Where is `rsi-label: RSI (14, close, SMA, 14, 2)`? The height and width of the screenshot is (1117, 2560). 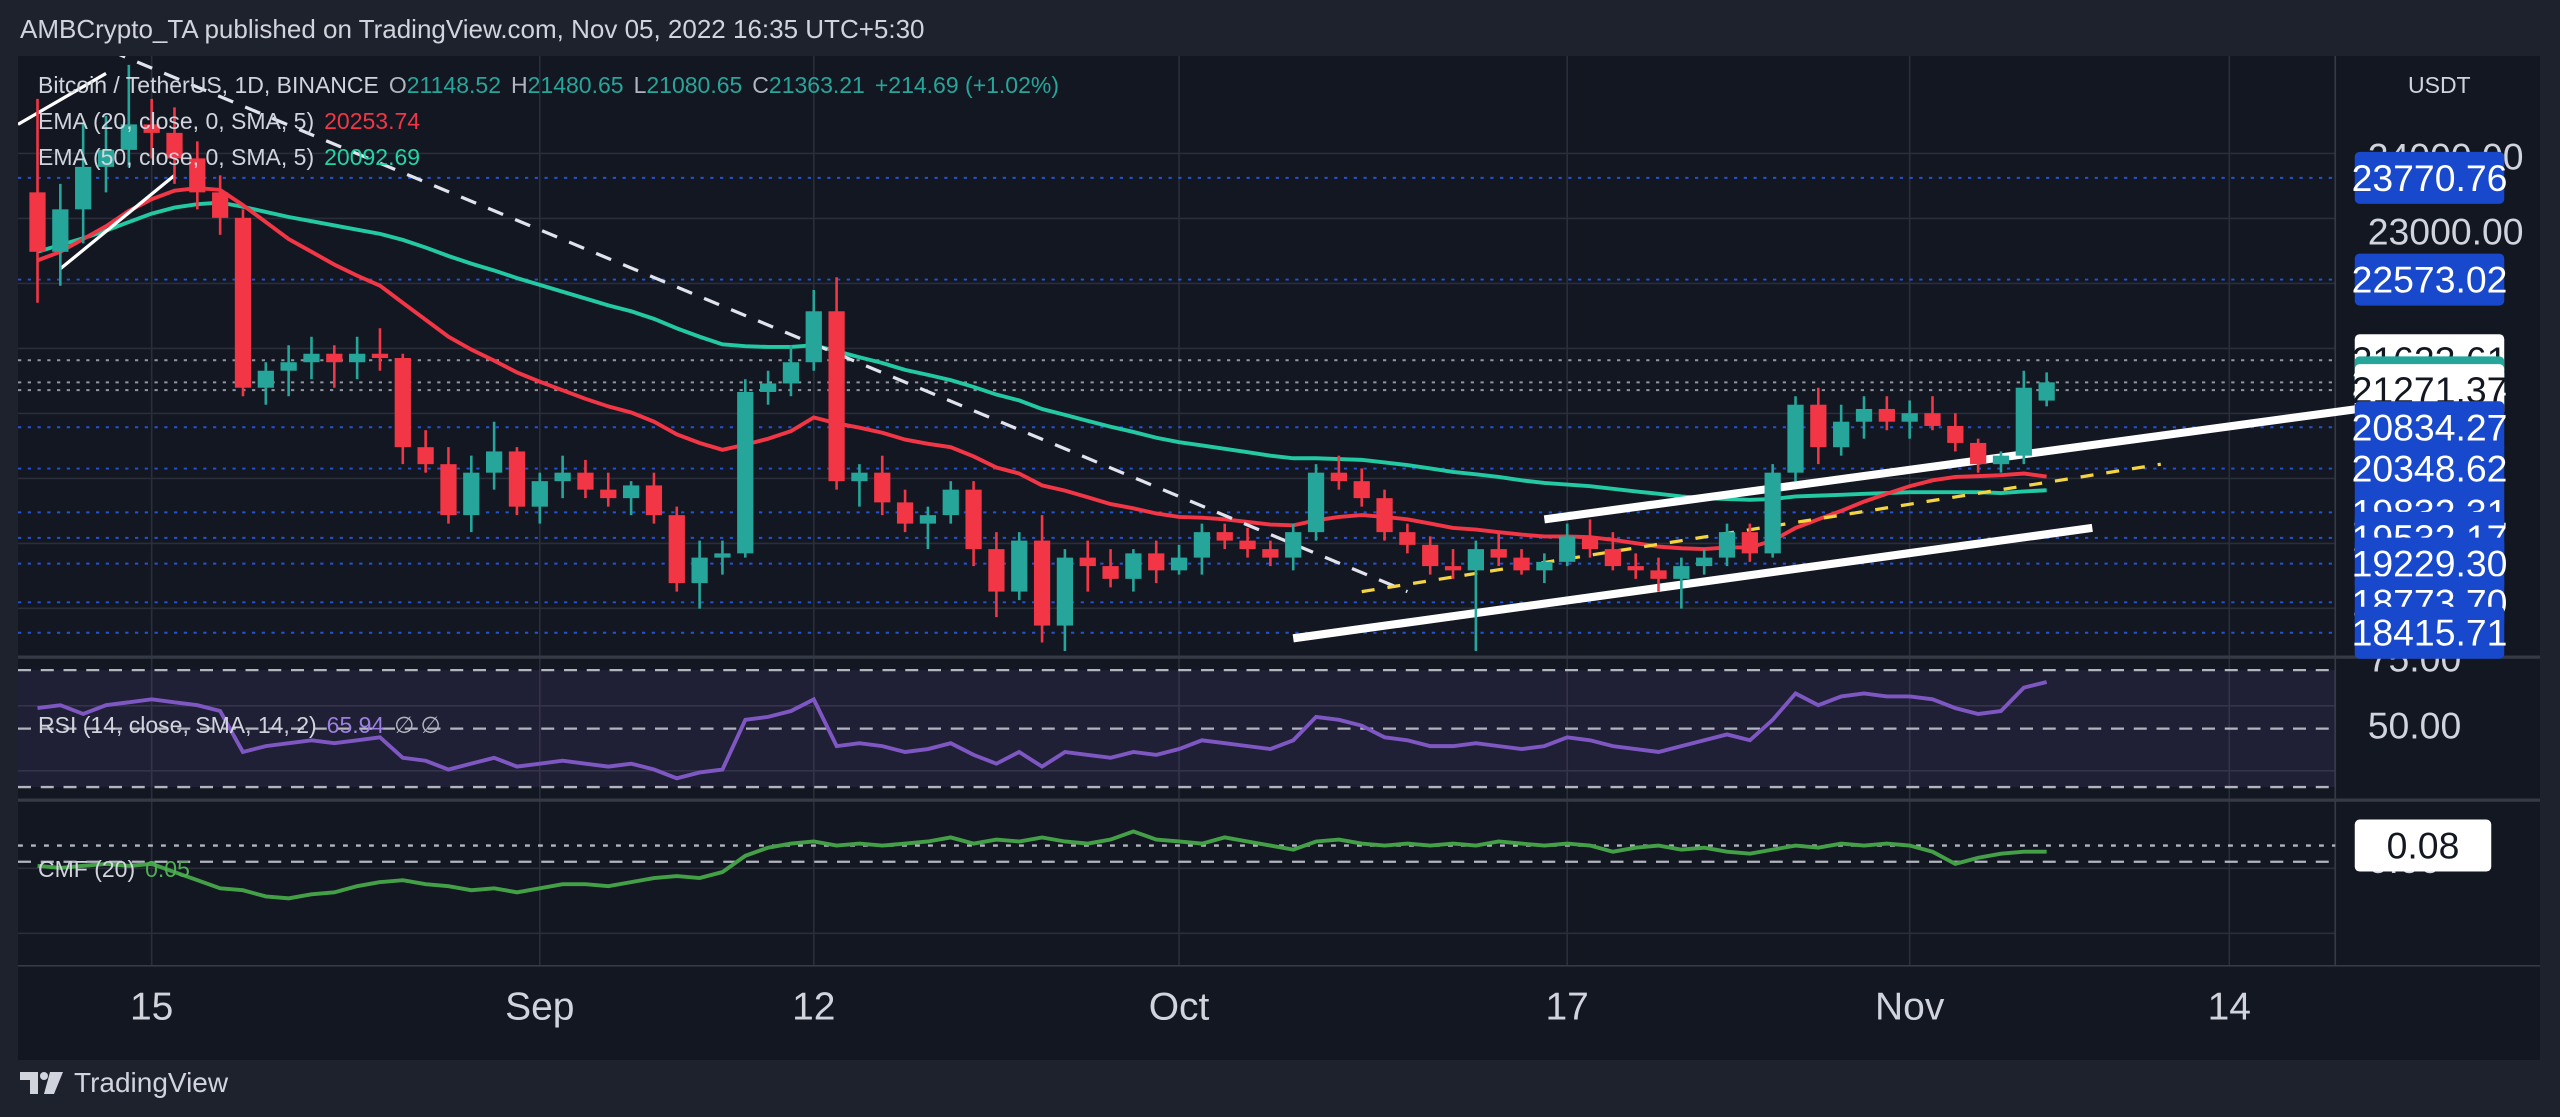
rsi-label: RSI (14, close, SMA, 14, 2) is located at coordinates (177, 725).